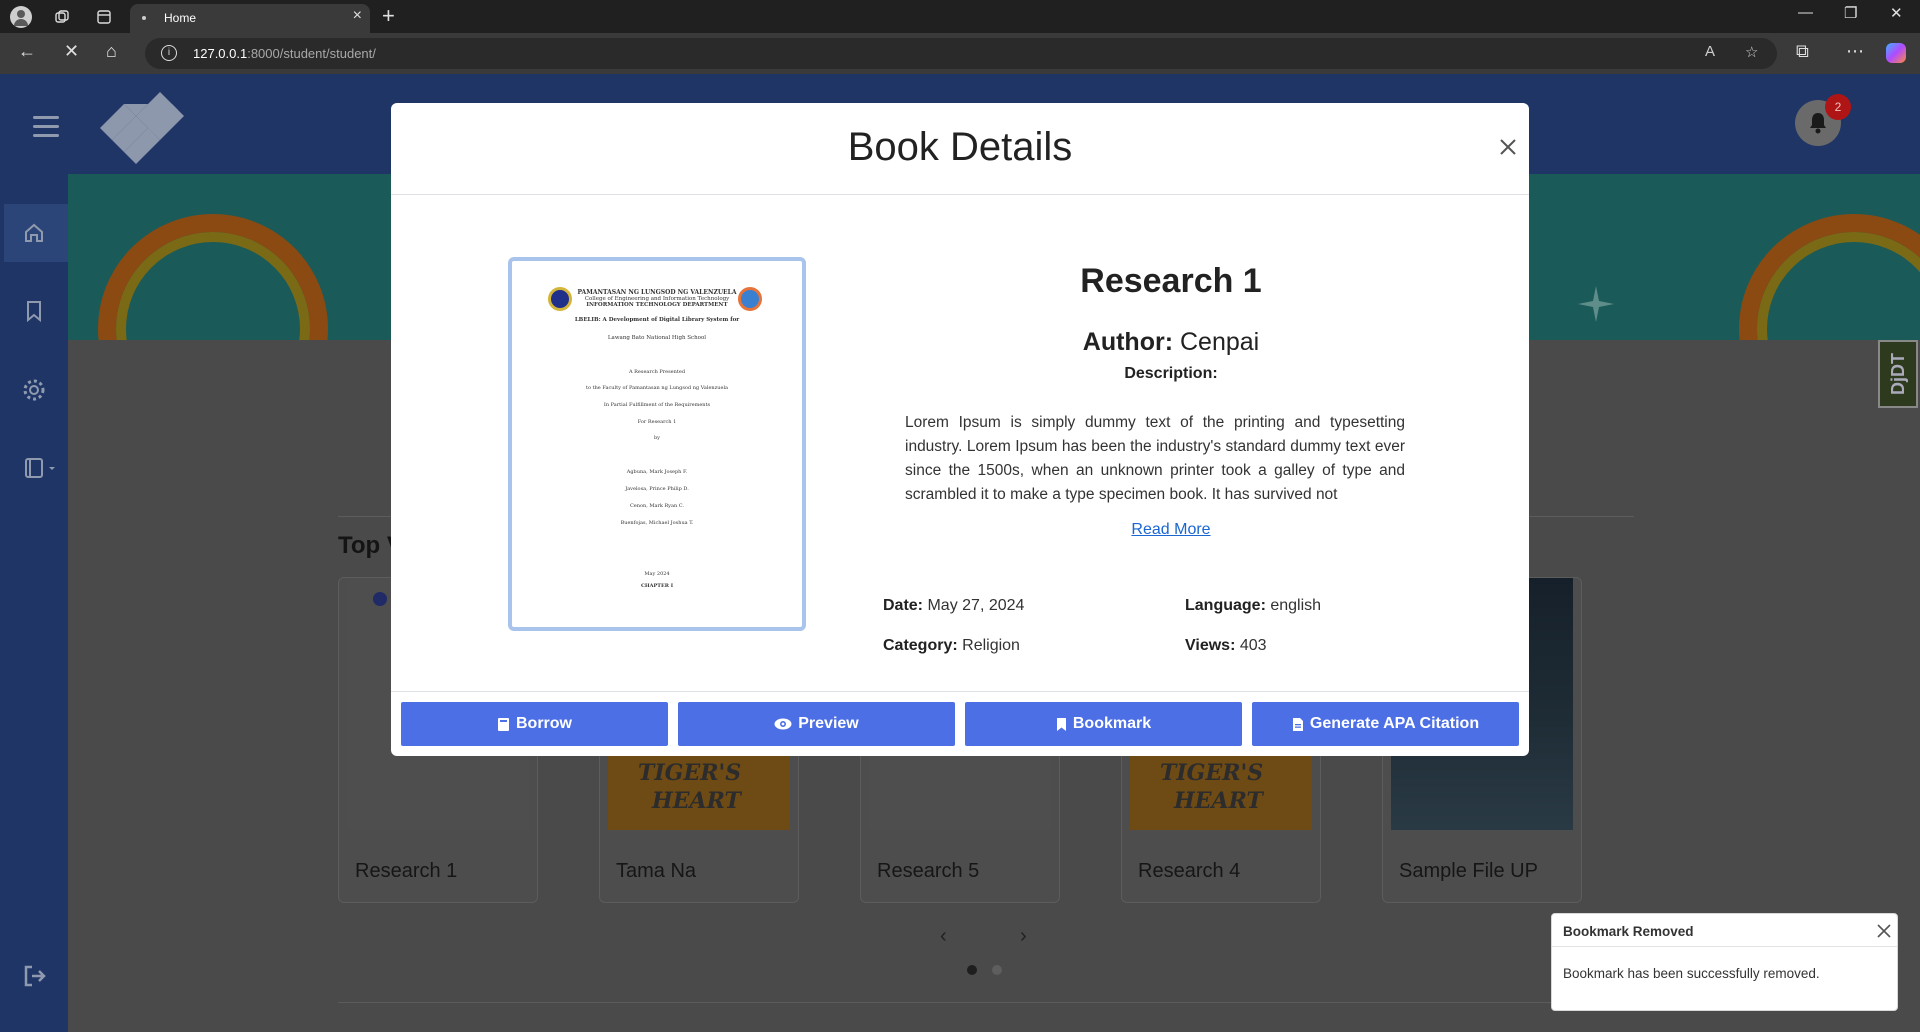 Image resolution: width=1920 pixels, height=1032 pixels. I want to click on citation-label: Generate APA Citation, so click(1394, 723).